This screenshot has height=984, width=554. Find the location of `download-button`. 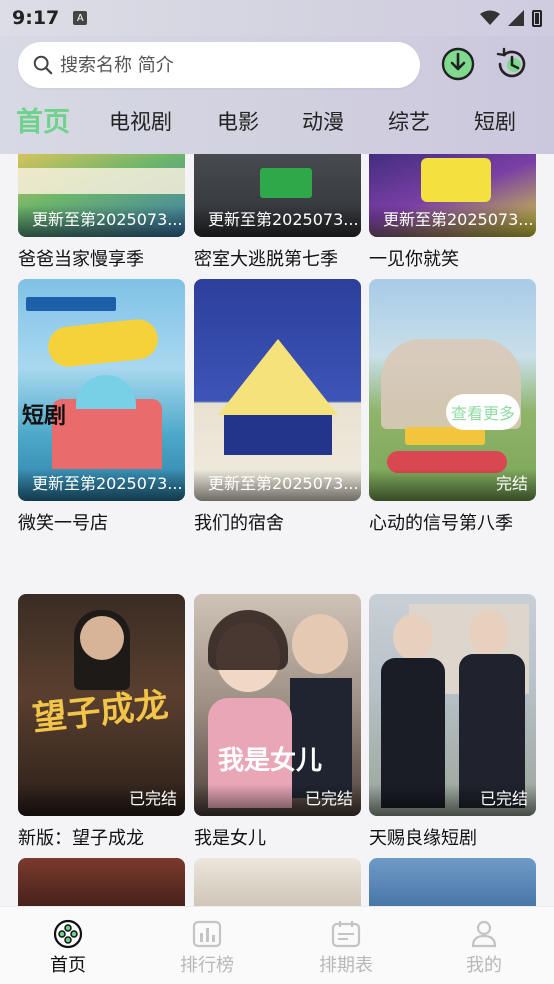

download-button is located at coordinates (458, 64).